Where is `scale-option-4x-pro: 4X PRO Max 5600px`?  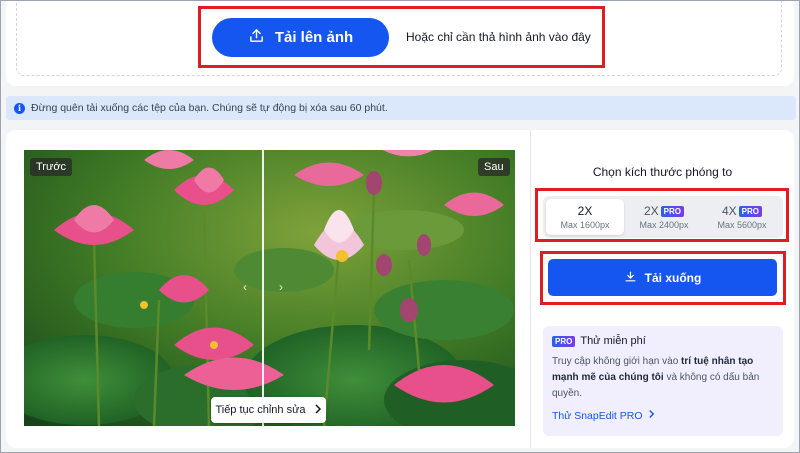 scale-option-4x-pro: 4X PRO Max 5600px is located at coordinates (742, 217).